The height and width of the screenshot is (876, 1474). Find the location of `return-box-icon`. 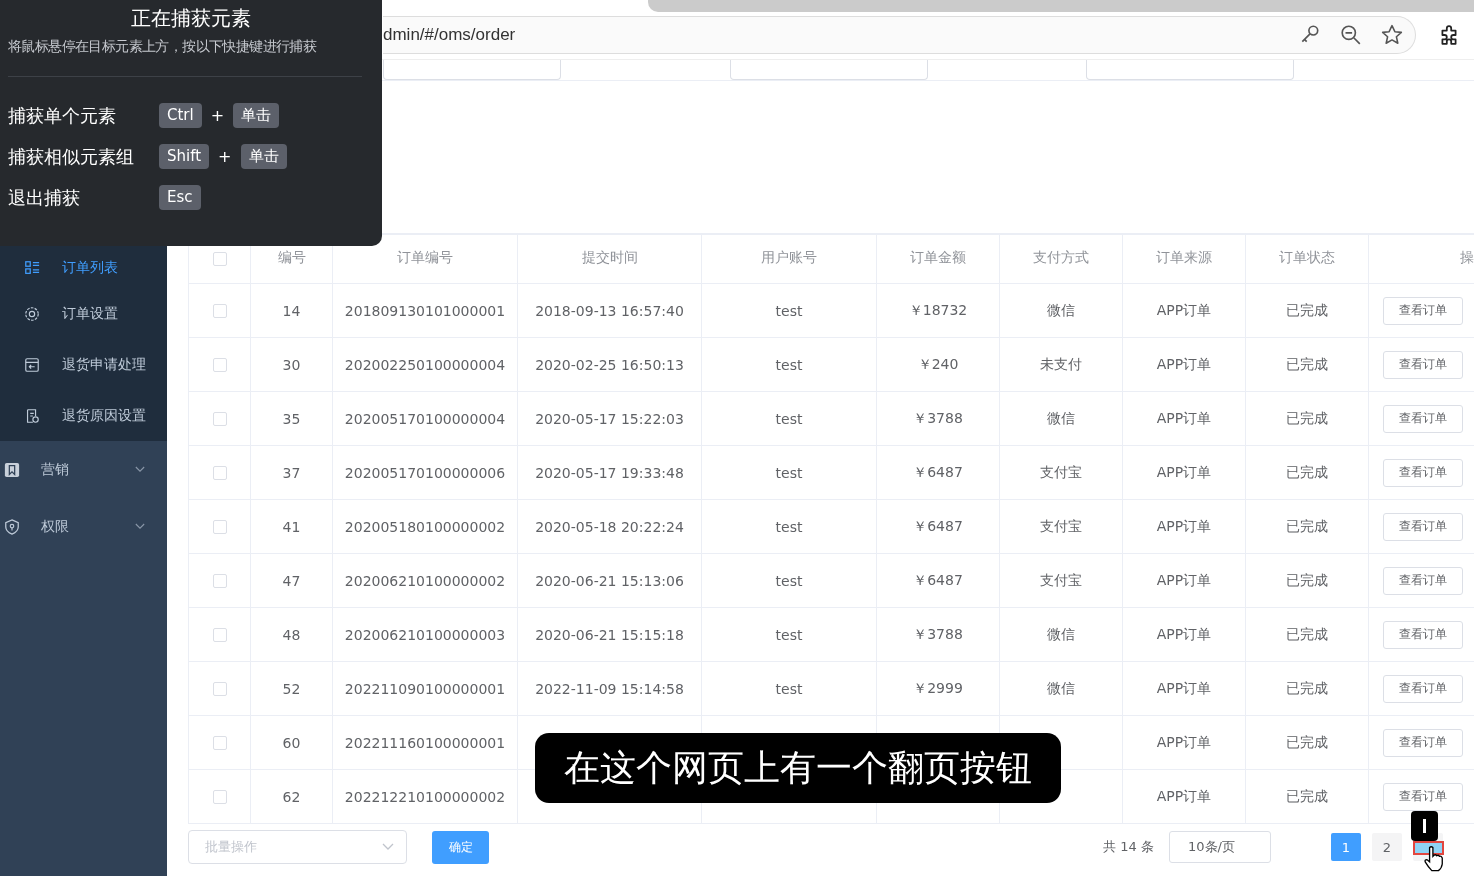

return-box-icon is located at coordinates (32, 364).